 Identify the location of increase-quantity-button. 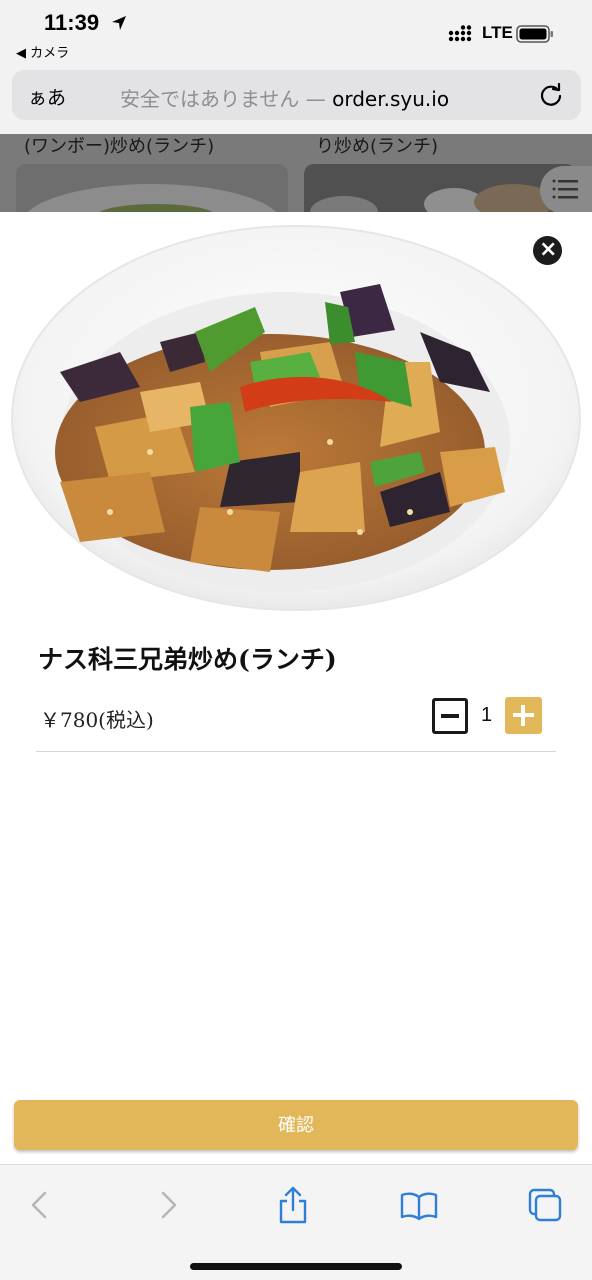
(523, 715).